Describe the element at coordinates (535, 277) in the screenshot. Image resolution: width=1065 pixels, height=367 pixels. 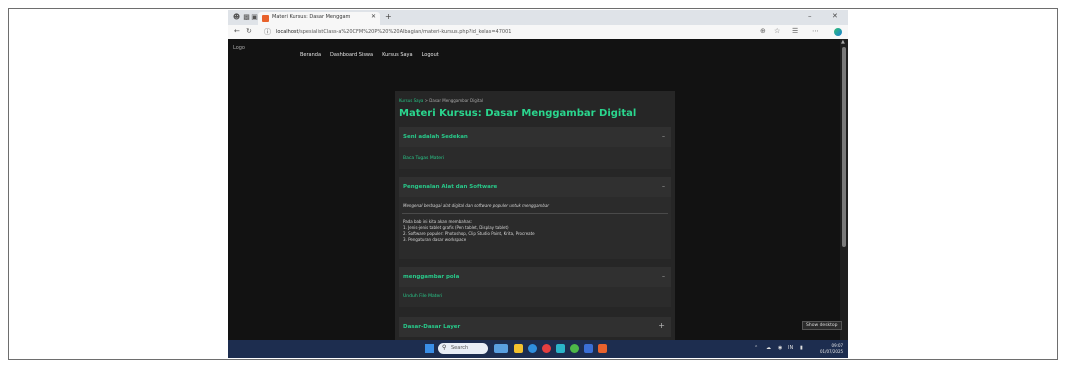
I see `module-header: menggambar pola –` at that location.